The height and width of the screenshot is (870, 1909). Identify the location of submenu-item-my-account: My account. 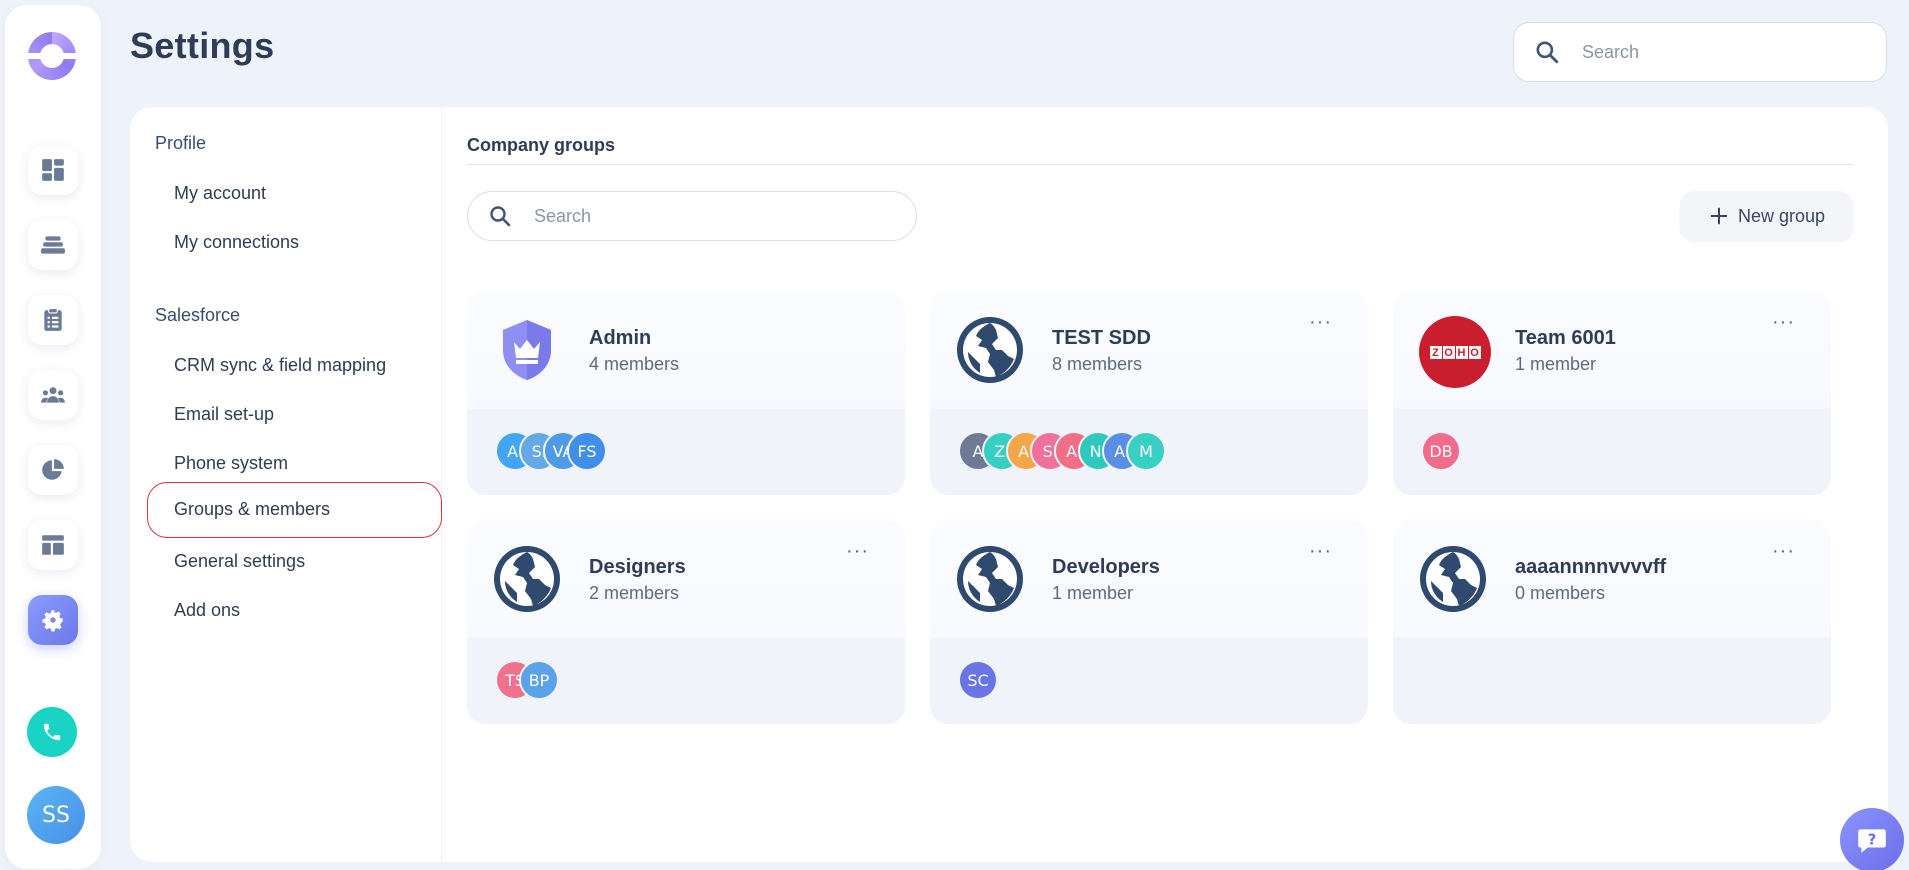
(220, 193).